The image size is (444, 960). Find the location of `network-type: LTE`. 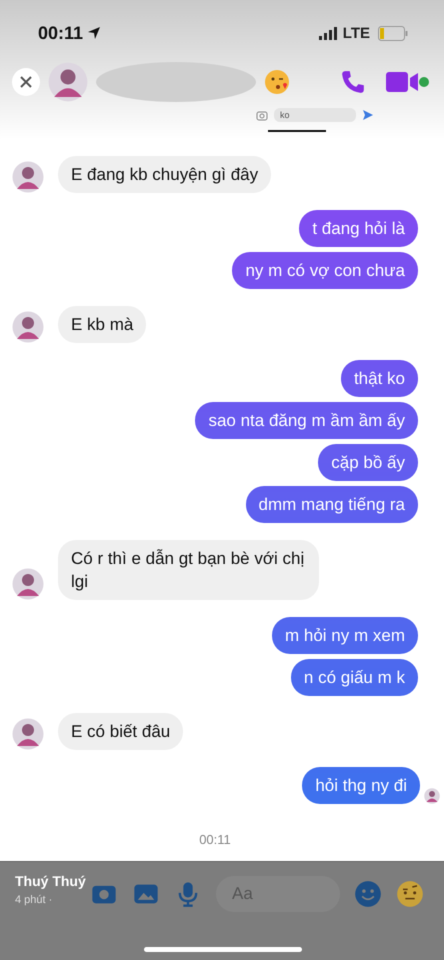

network-type: LTE is located at coordinates (356, 33).